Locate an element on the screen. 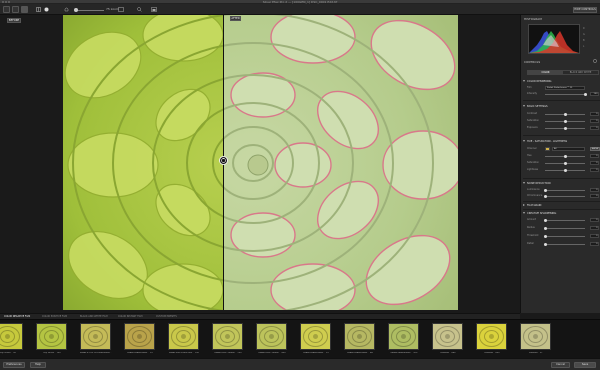 The height and width of the screenshot is (370, 600). section-basic-settings: BASIC SETTINGS is located at coordinates (561, 106).